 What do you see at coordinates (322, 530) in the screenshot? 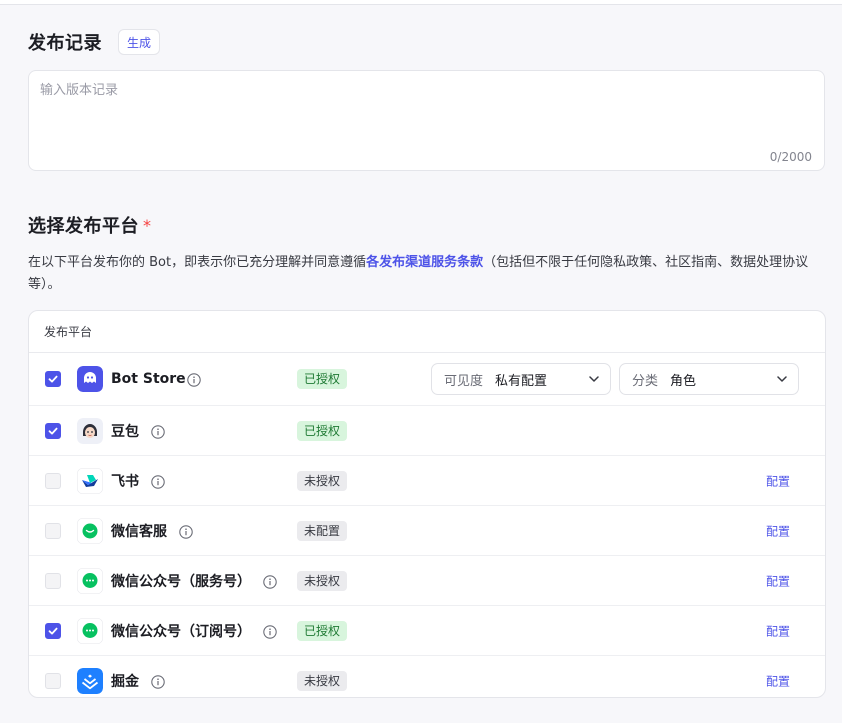
I see `status-badge: 未配置` at bounding box center [322, 530].